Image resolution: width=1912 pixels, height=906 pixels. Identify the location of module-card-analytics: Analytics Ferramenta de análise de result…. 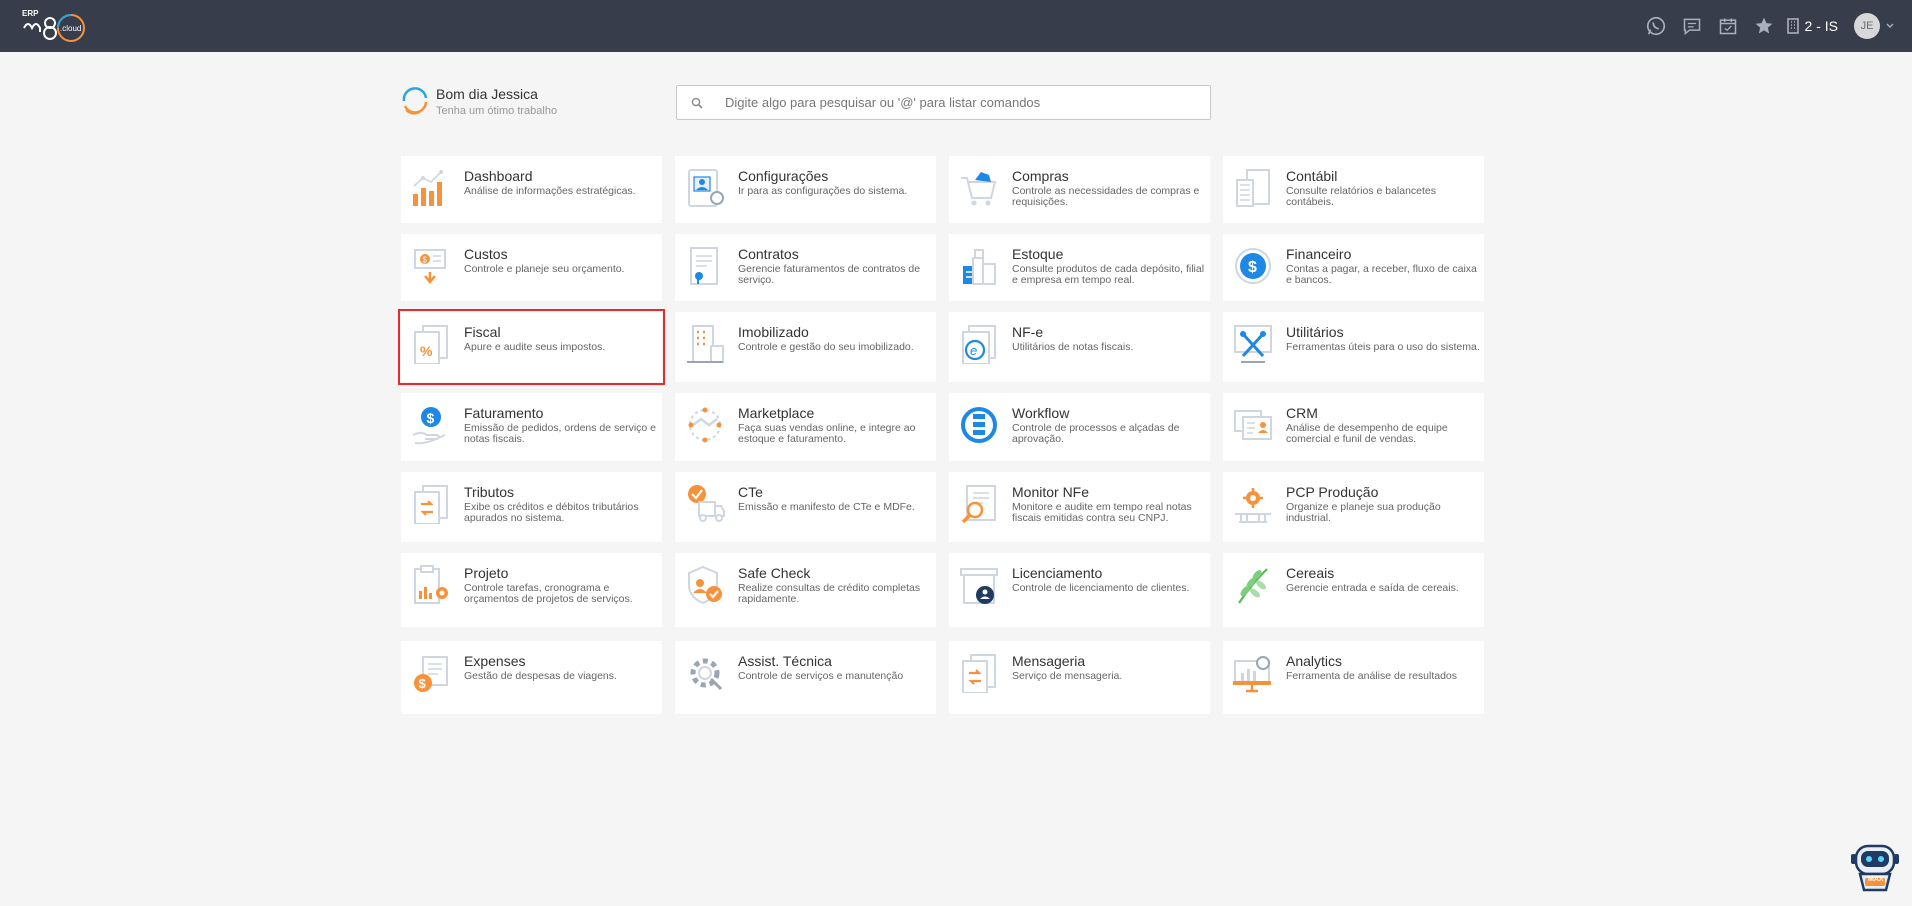
(1353, 677).